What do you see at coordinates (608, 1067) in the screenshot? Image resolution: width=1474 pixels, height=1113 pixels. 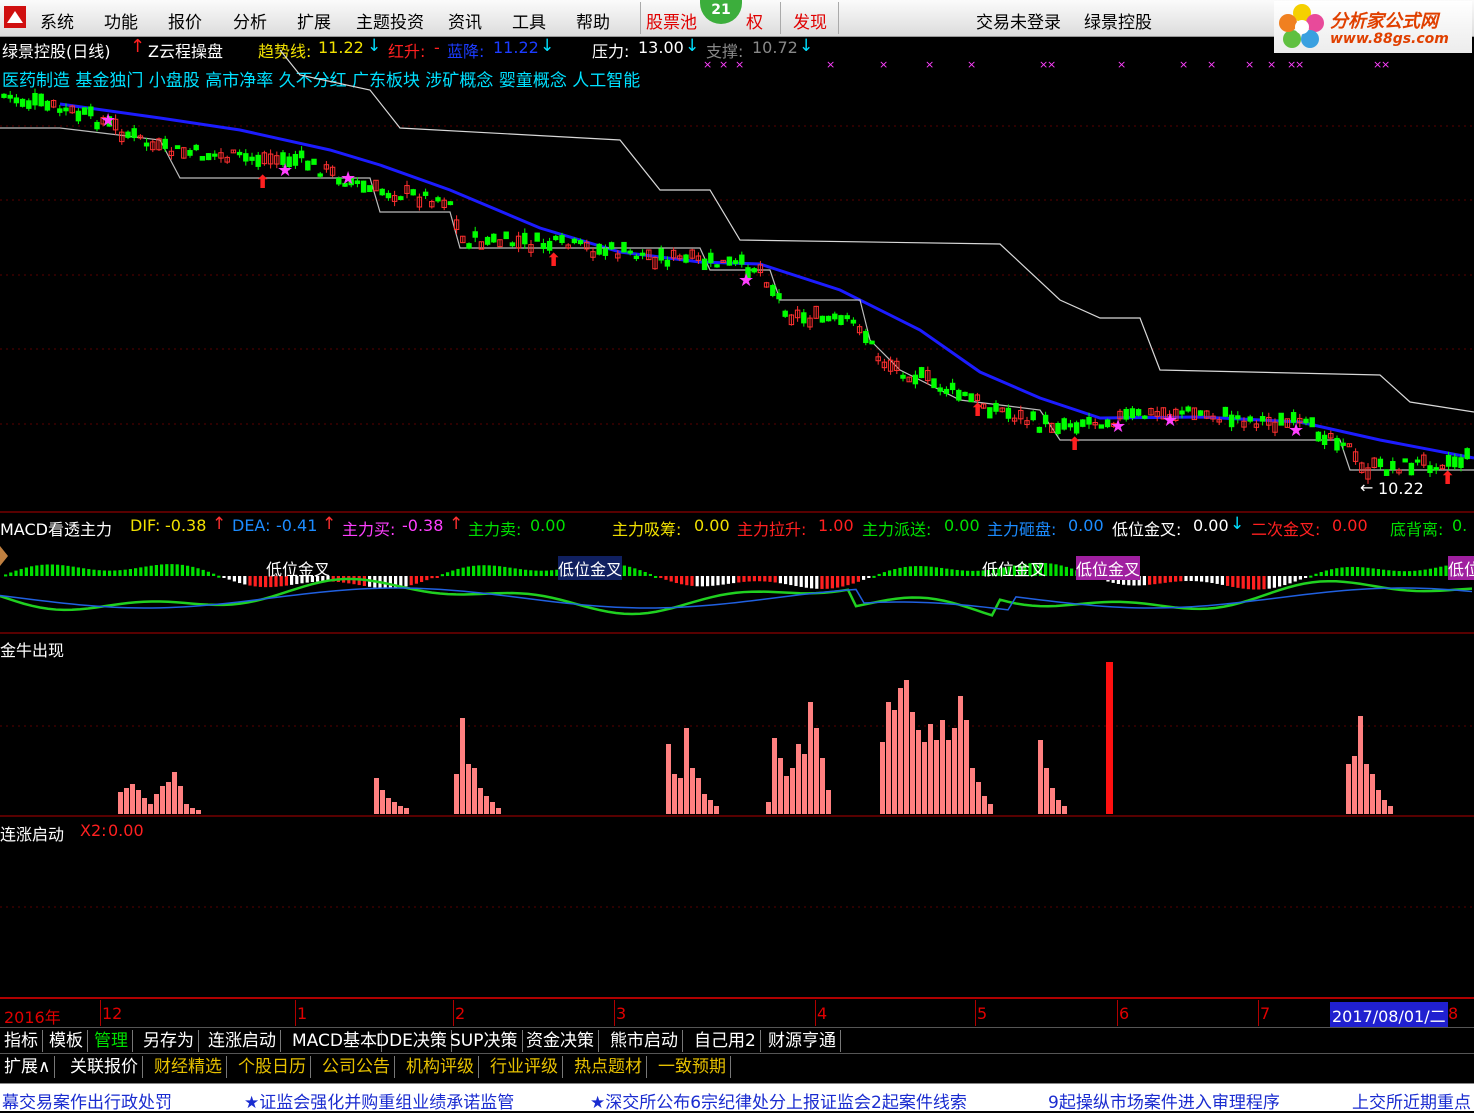 I see `tab-hot-topics: 热点题材` at bounding box center [608, 1067].